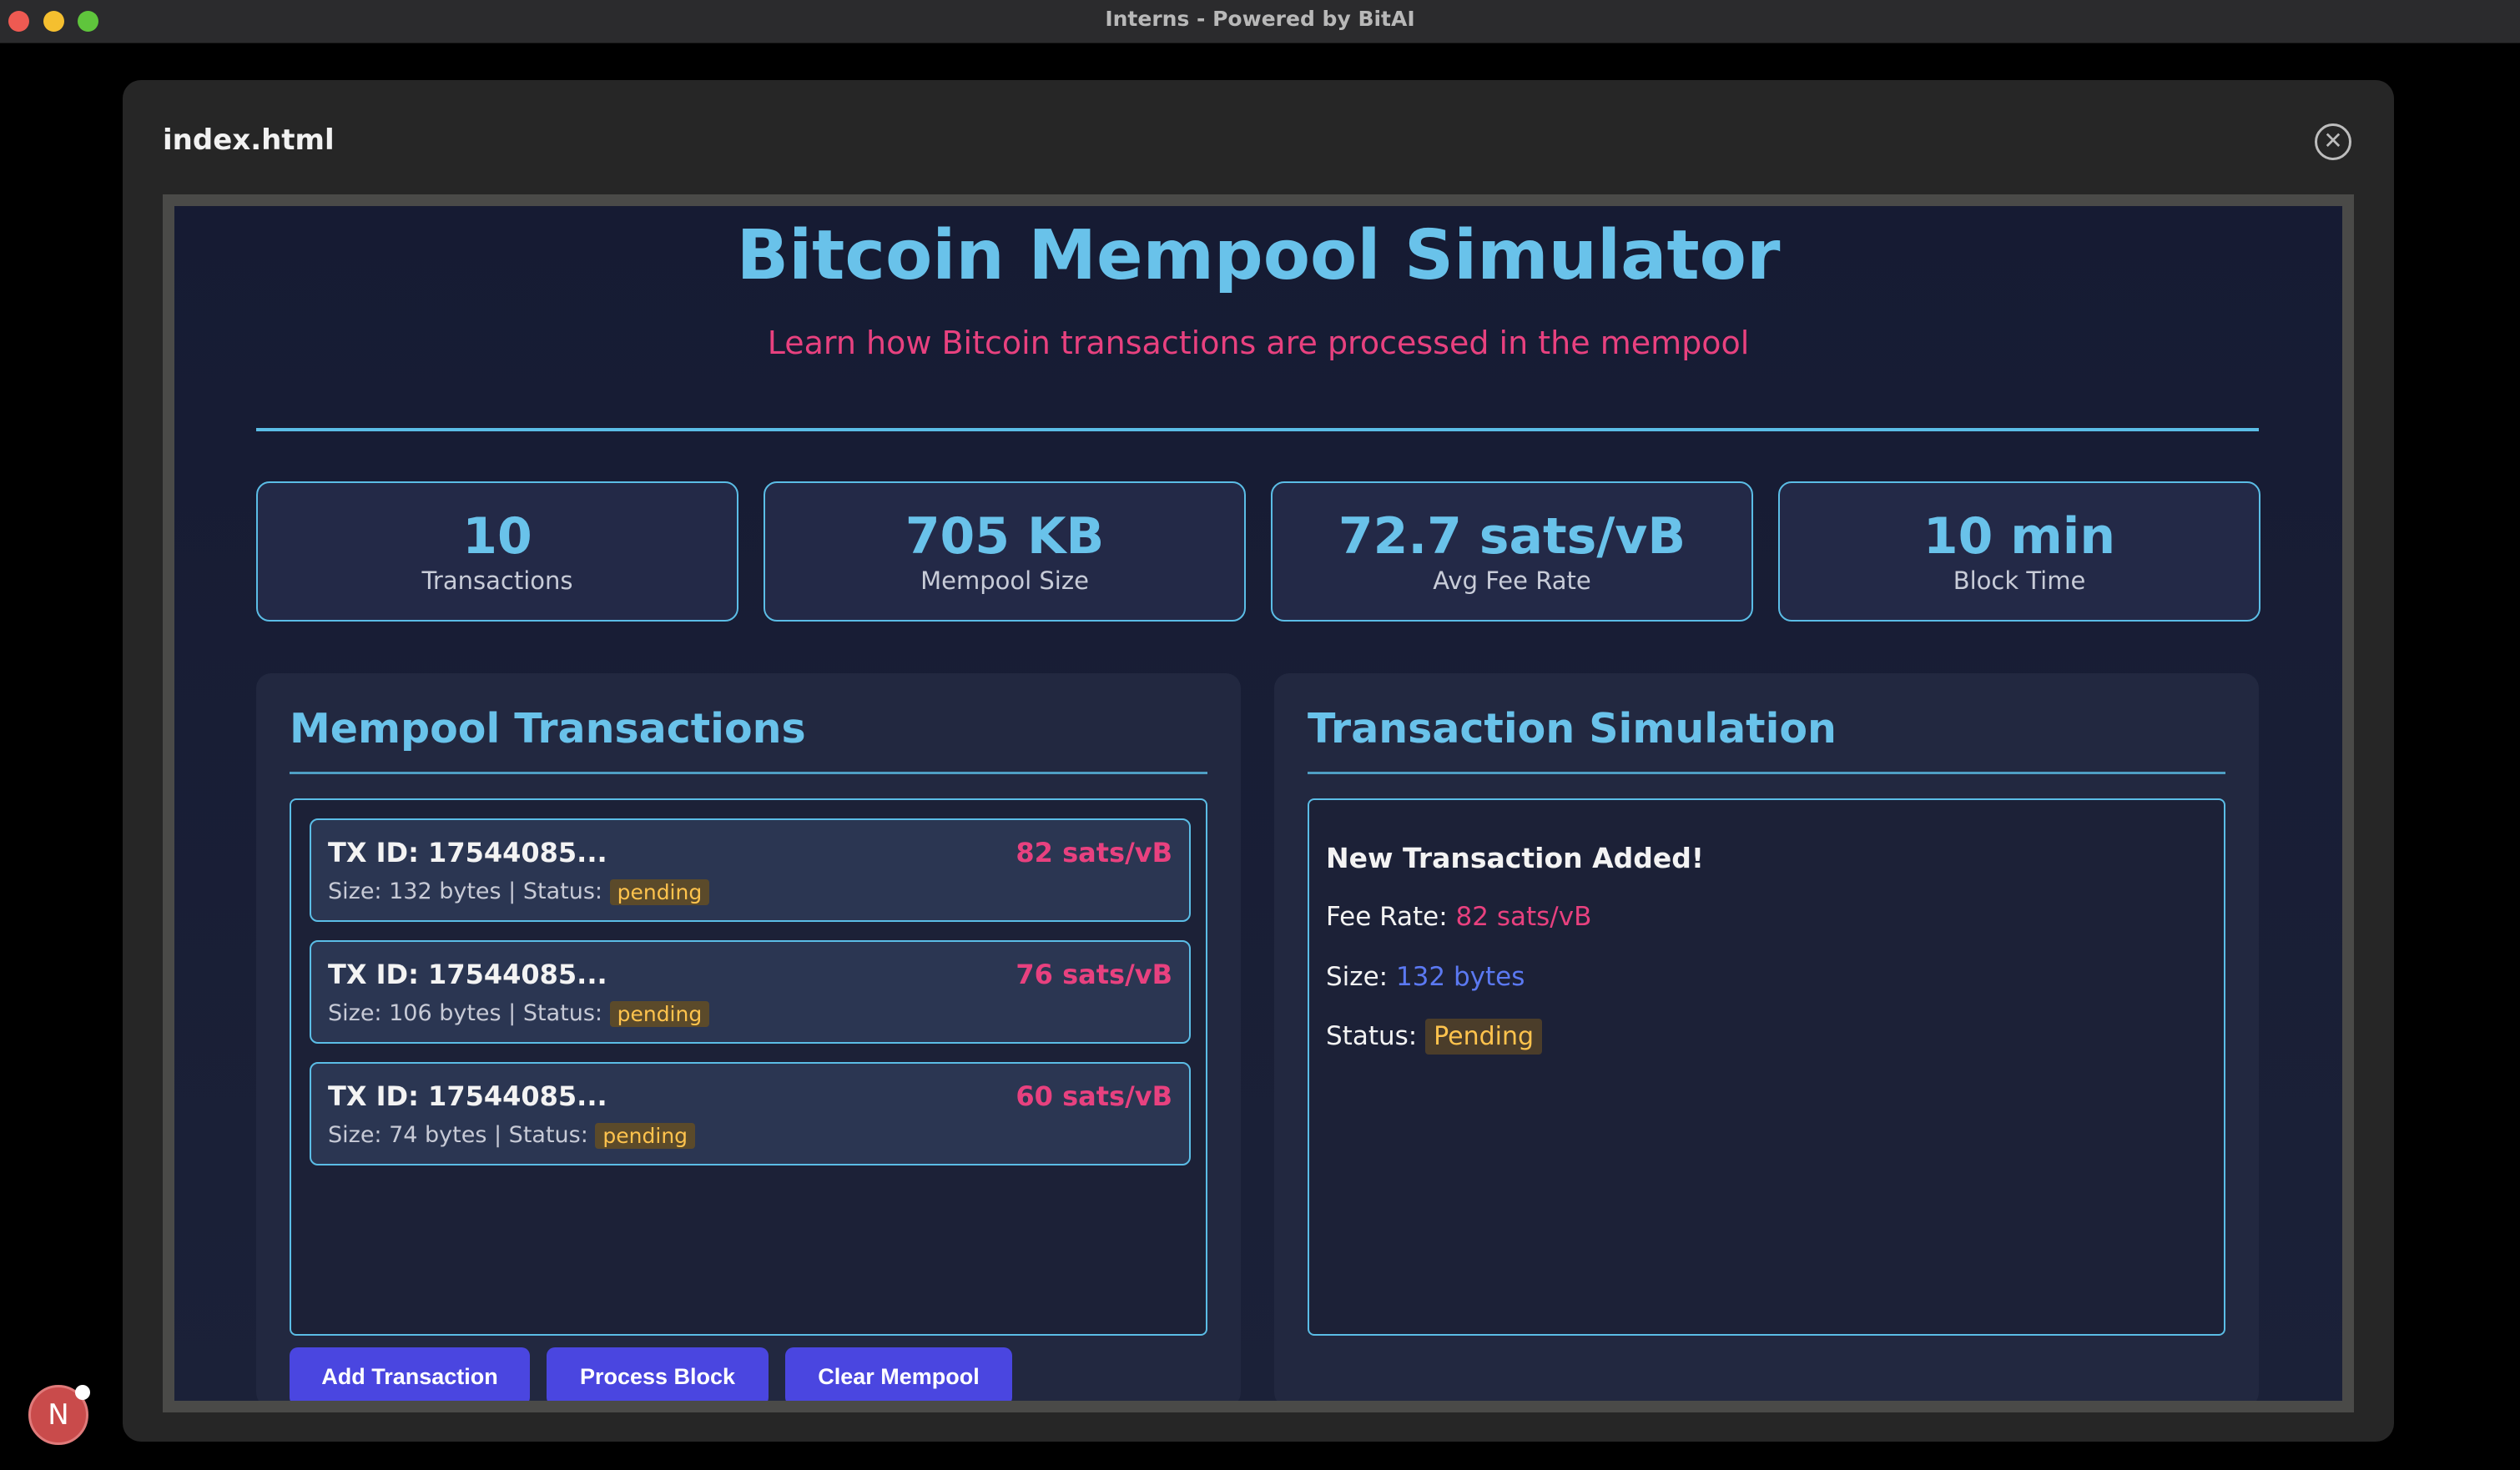 The height and width of the screenshot is (1470, 2520). I want to click on notification-dot, so click(82, 1392).